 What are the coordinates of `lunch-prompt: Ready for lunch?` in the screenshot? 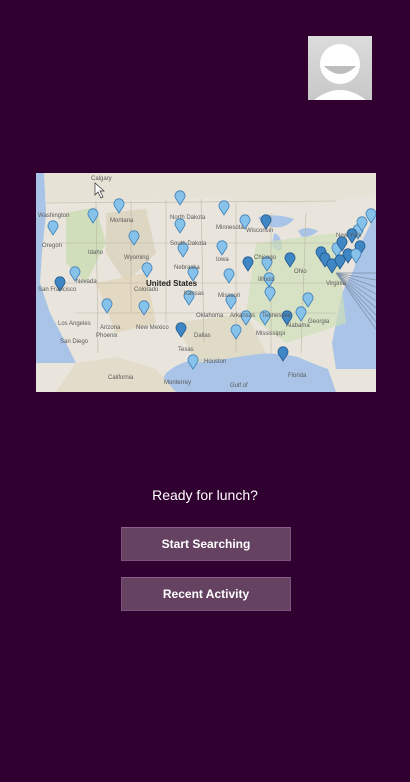 It's located at (205, 495).